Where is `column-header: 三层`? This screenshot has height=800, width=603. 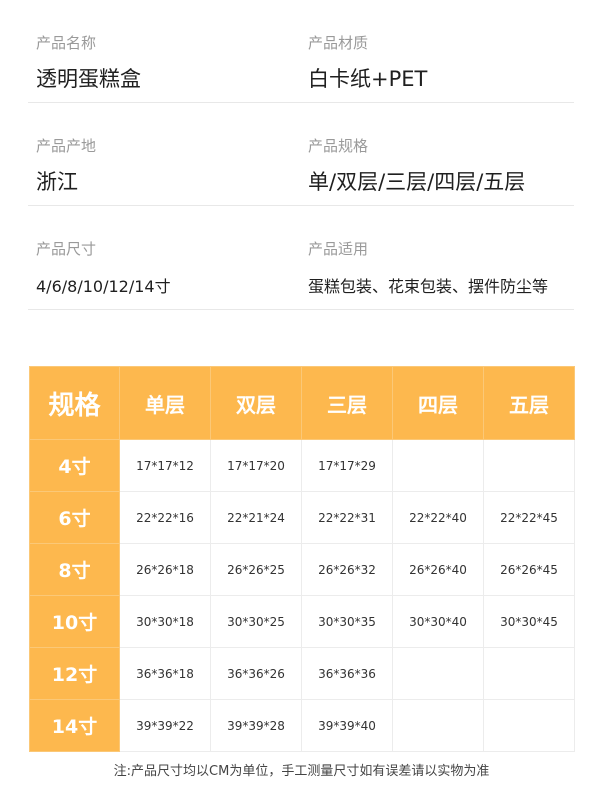
column-header: 三层 is located at coordinates (347, 403).